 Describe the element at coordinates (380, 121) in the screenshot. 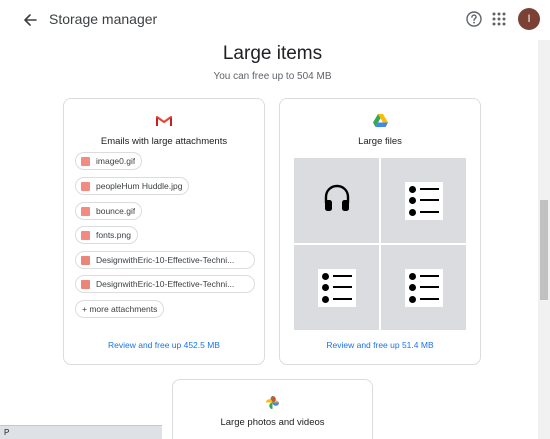

I see `google-drive-icon` at that location.